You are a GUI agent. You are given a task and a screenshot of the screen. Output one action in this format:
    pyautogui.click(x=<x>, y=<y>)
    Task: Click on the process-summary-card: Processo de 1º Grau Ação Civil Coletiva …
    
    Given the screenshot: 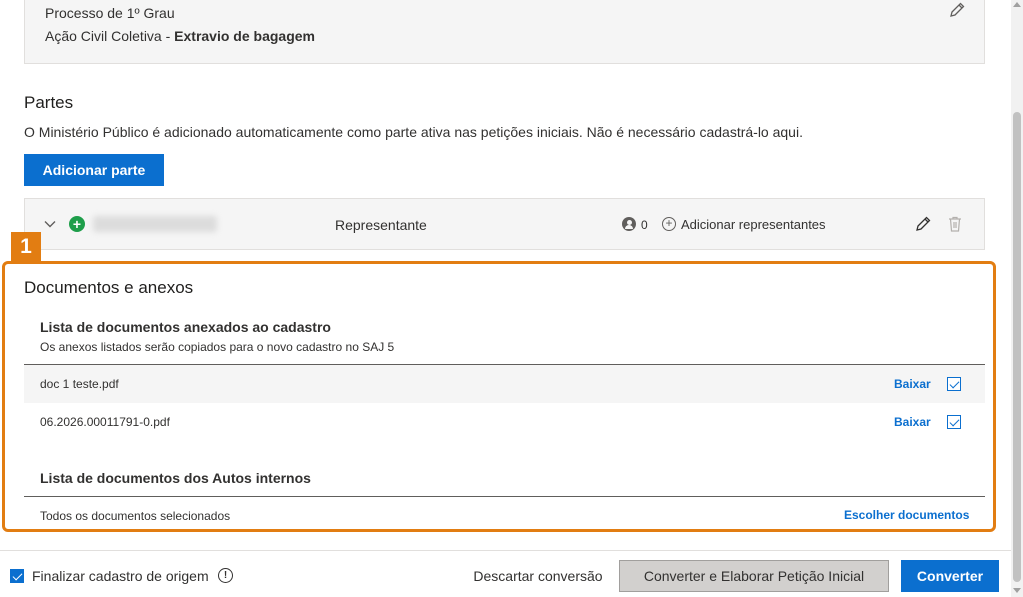 What is the action you would take?
    pyautogui.click(x=504, y=32)
    